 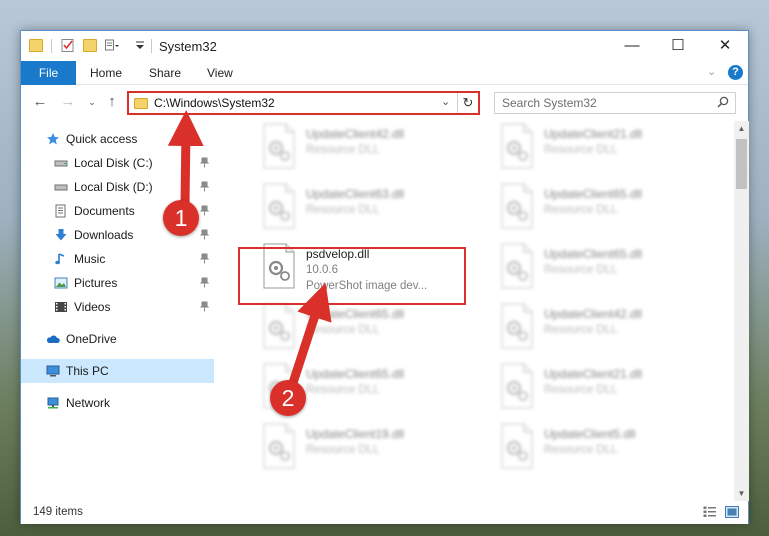 I want to click on maximize-button: ☐, so click(x=678, y=46).